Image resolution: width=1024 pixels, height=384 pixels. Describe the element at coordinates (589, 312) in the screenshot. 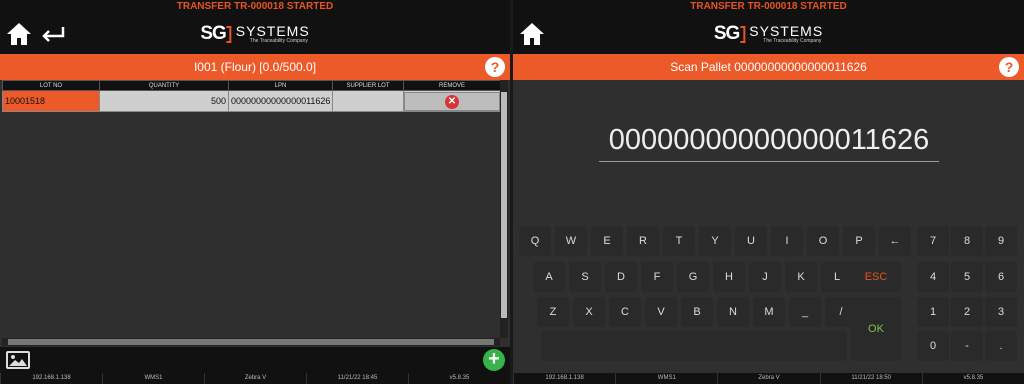

I see `key-x: X` at that location.